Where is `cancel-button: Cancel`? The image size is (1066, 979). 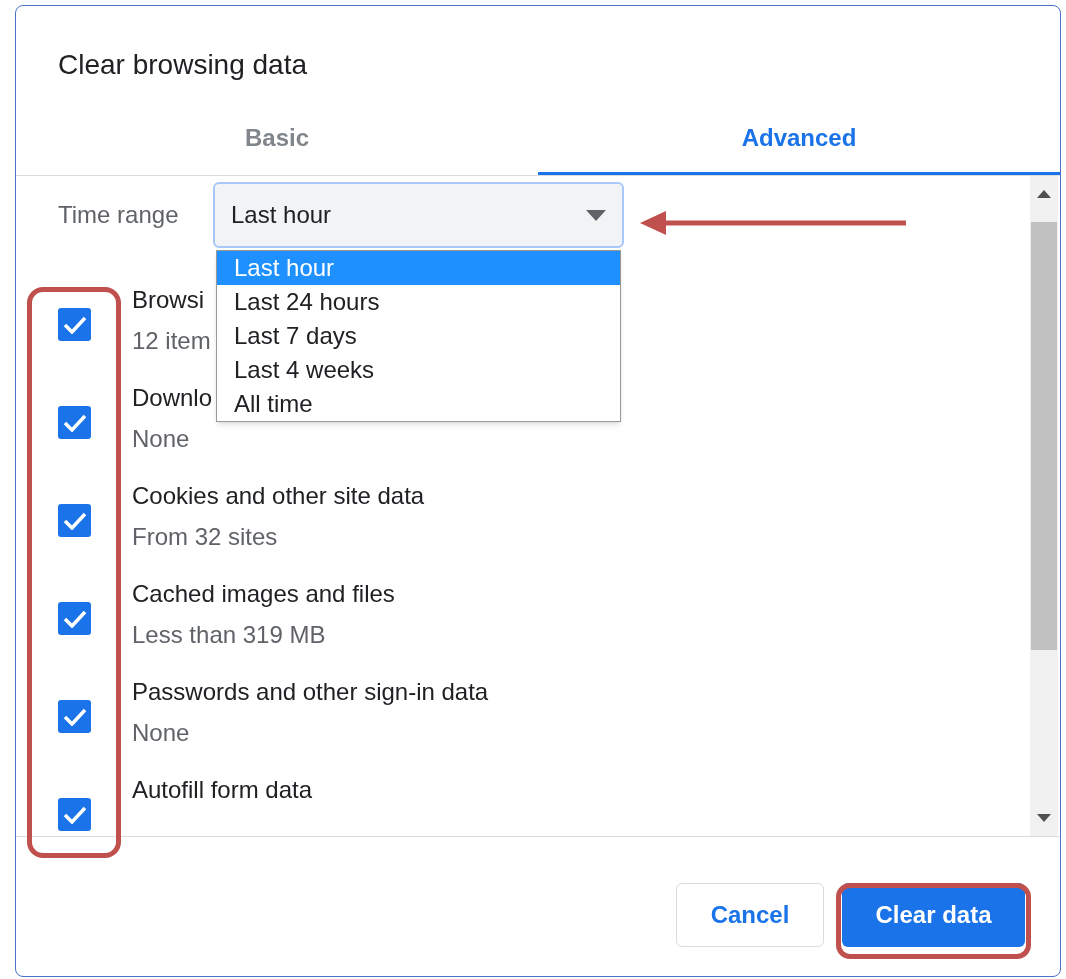
cancel-button: Cancel is located at coordinates (750, 915).